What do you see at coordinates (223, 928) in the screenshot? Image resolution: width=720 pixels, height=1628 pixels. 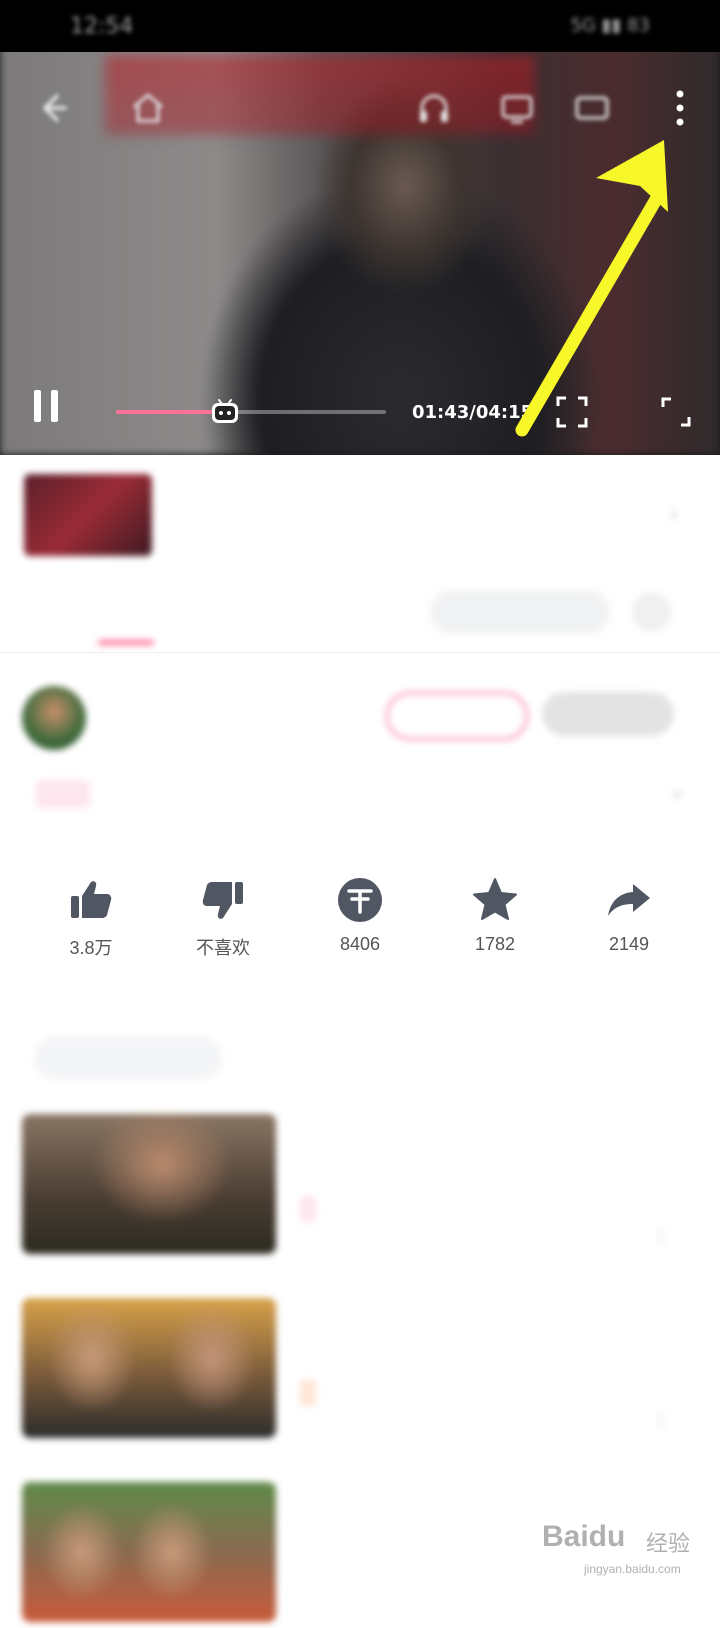 I see `dislike-button: 不喜欢` at bounding box center [223, 928].